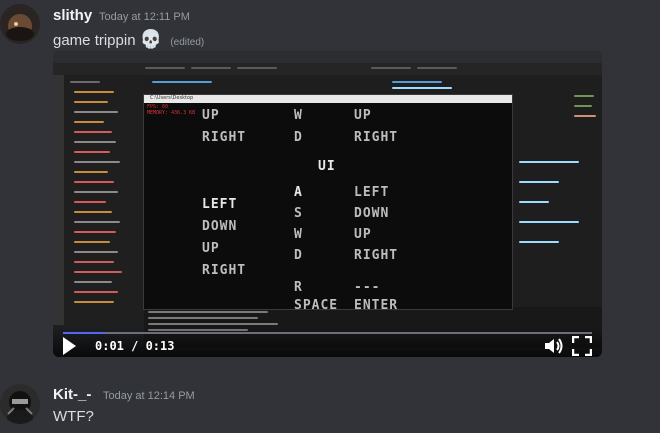  What do you see at coordinates (554, 346) in the screenshot?
I see `volume-icon` at bounding box center [554, 346].